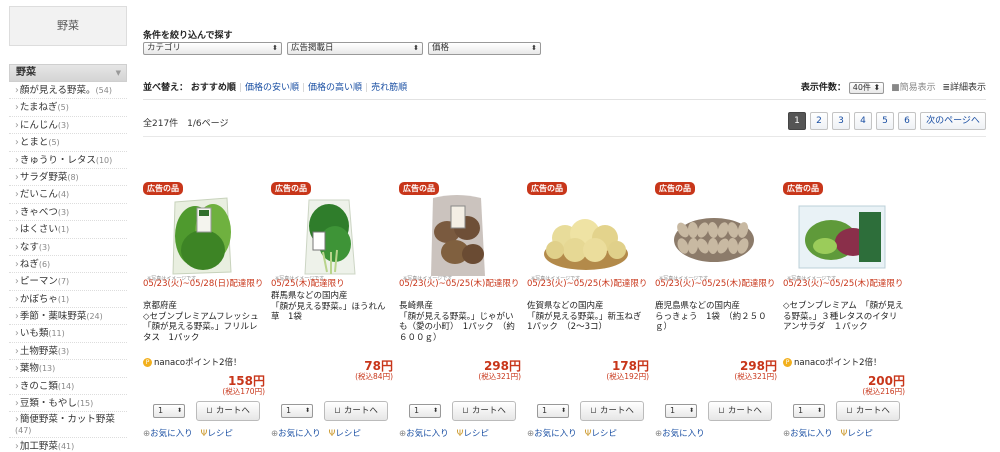 The height and width of the screenshot is (452, 1000). Describe the element at coordinates (907, 121) in the screenshot. I see `page-button: 6` at that location.